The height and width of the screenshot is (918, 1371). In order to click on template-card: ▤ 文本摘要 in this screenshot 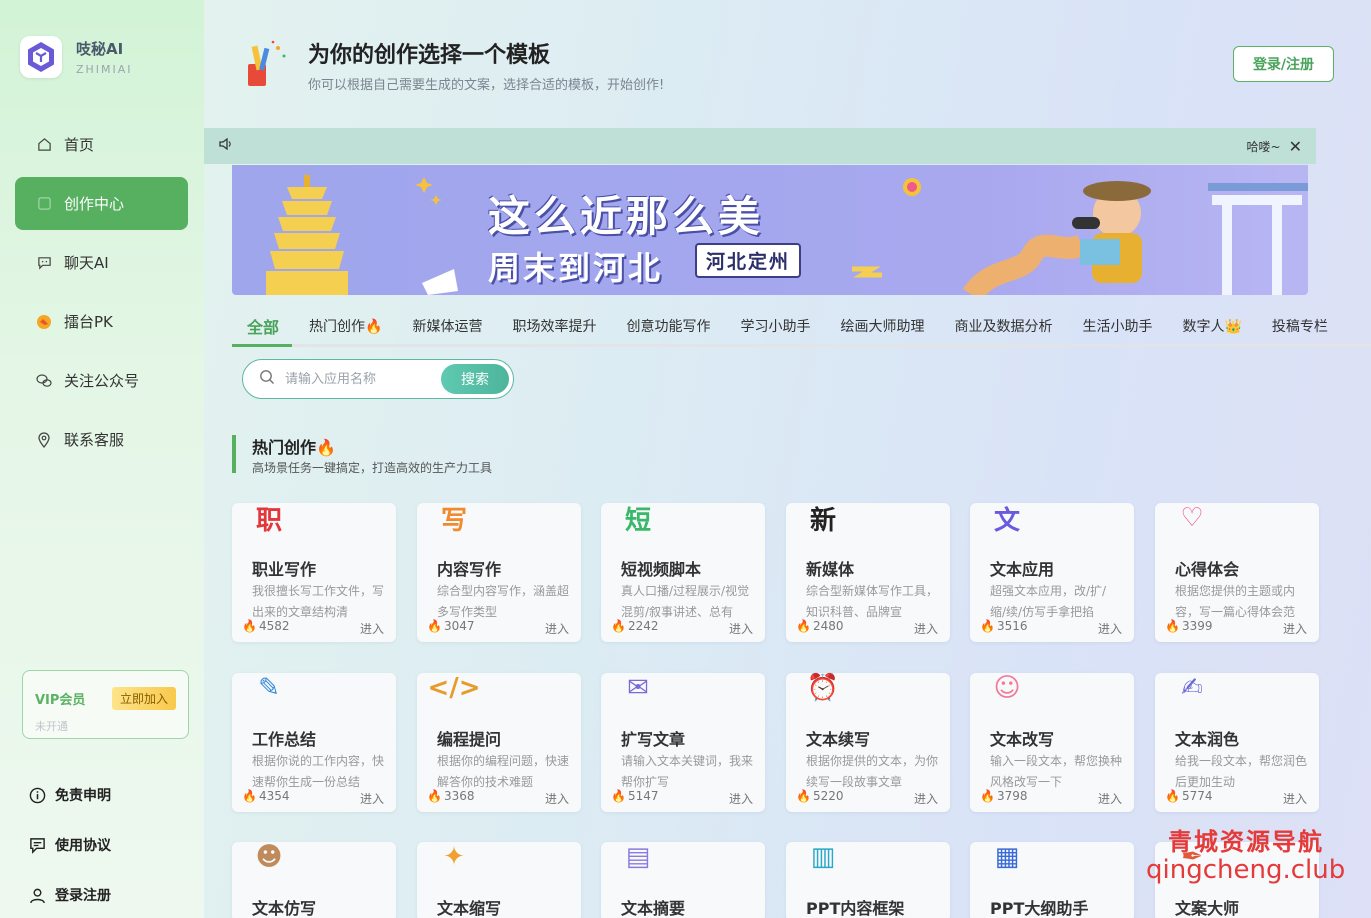, I will do `click(683, 880)`.